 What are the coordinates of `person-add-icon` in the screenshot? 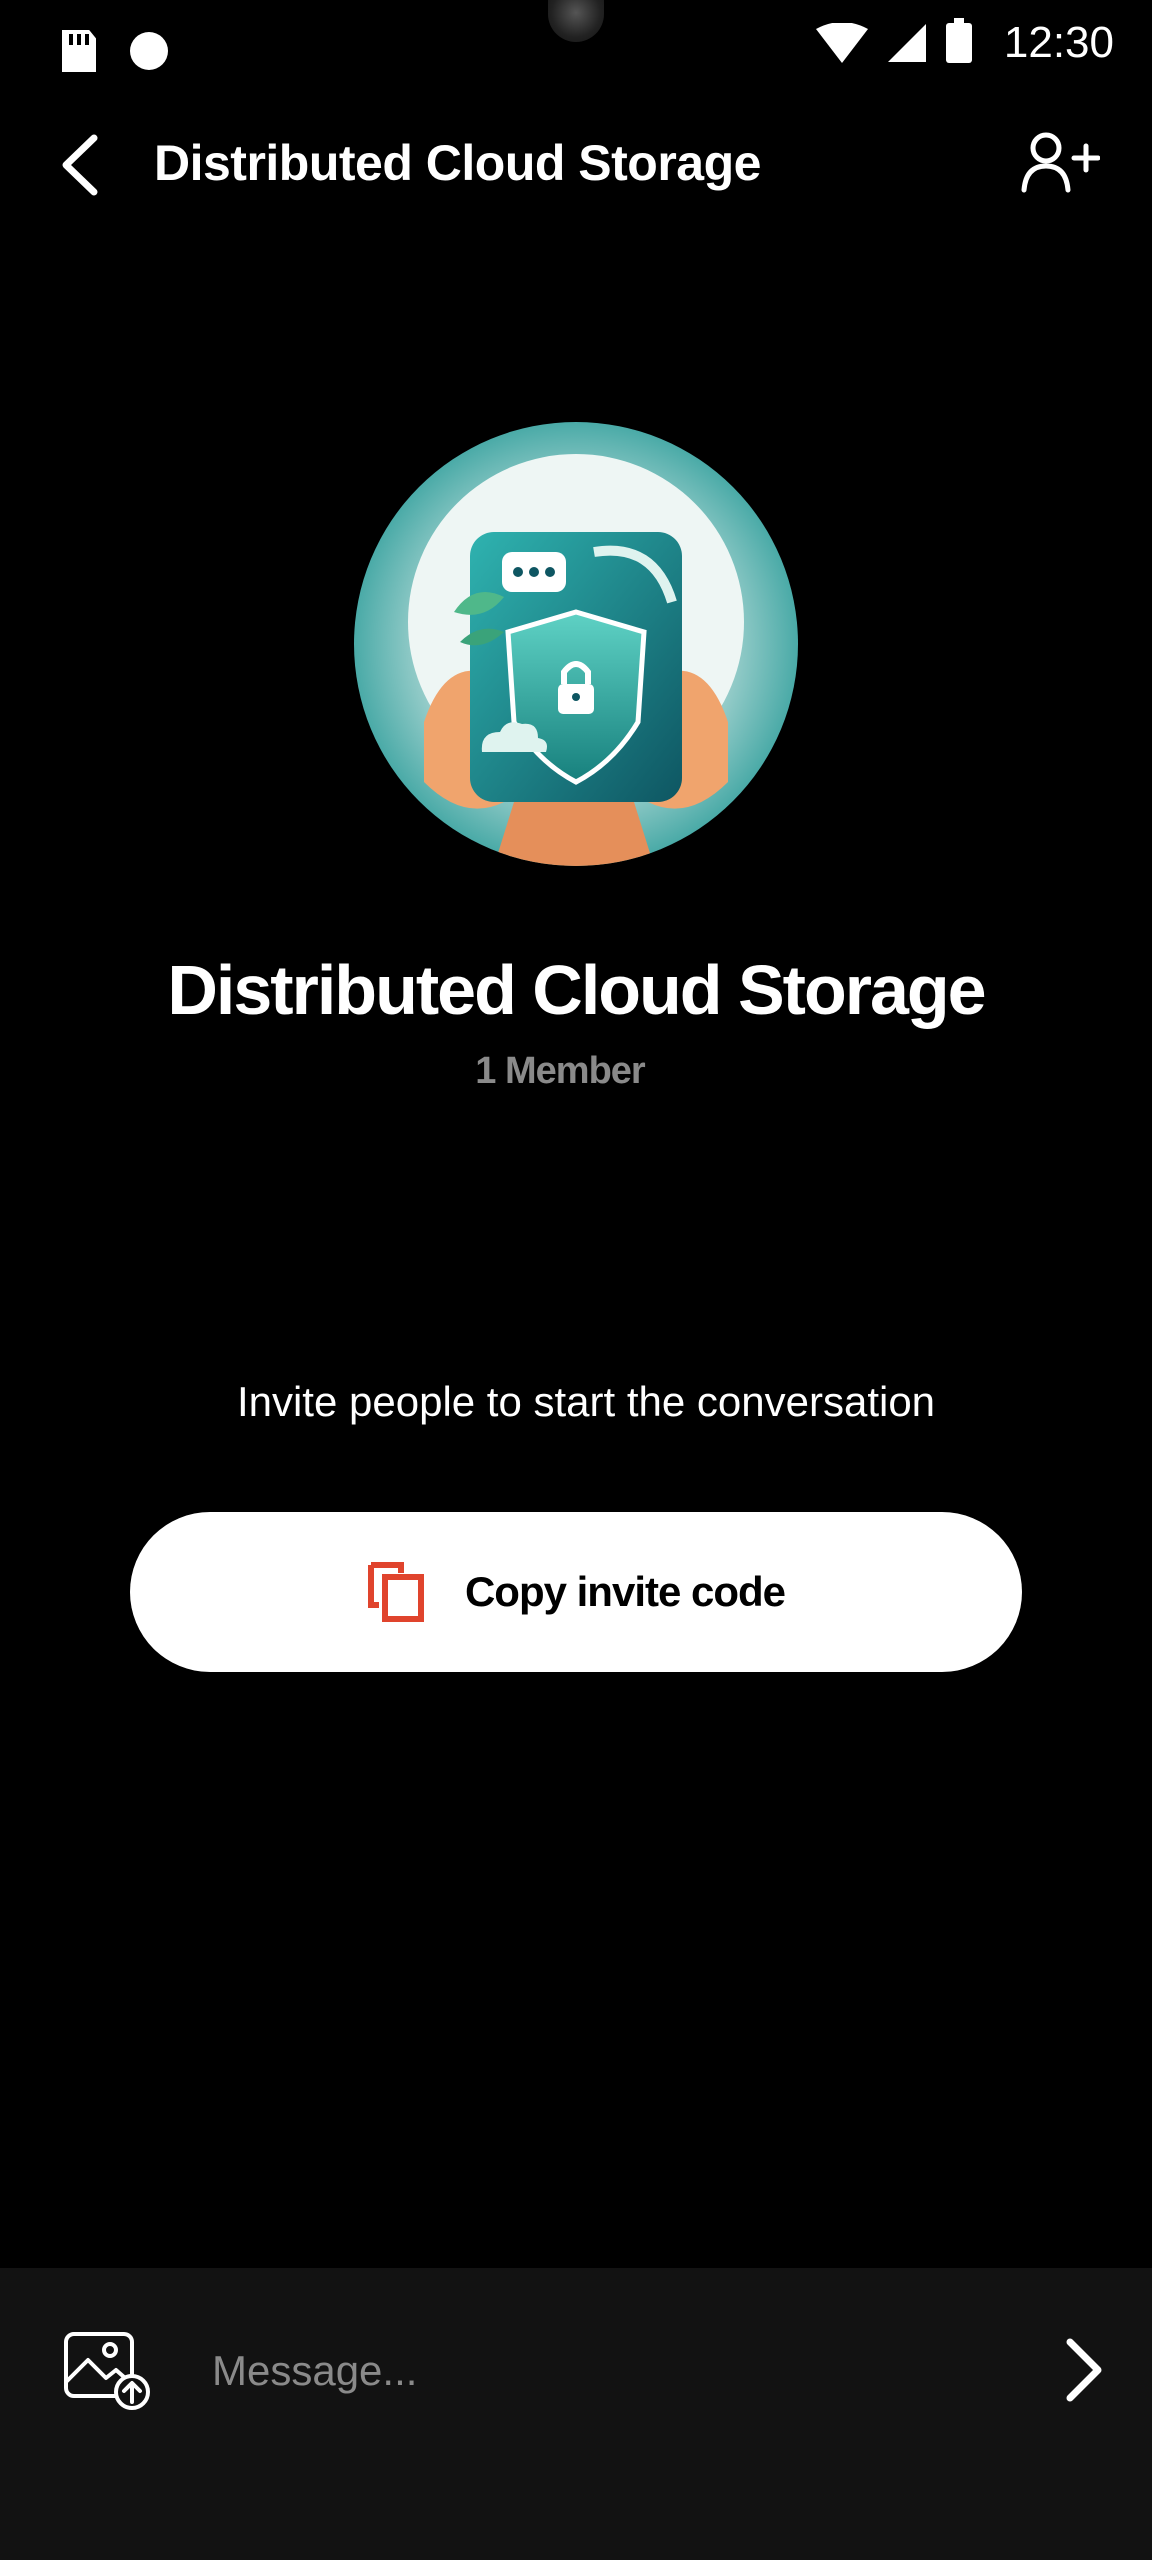 It's located at (1060, 162).